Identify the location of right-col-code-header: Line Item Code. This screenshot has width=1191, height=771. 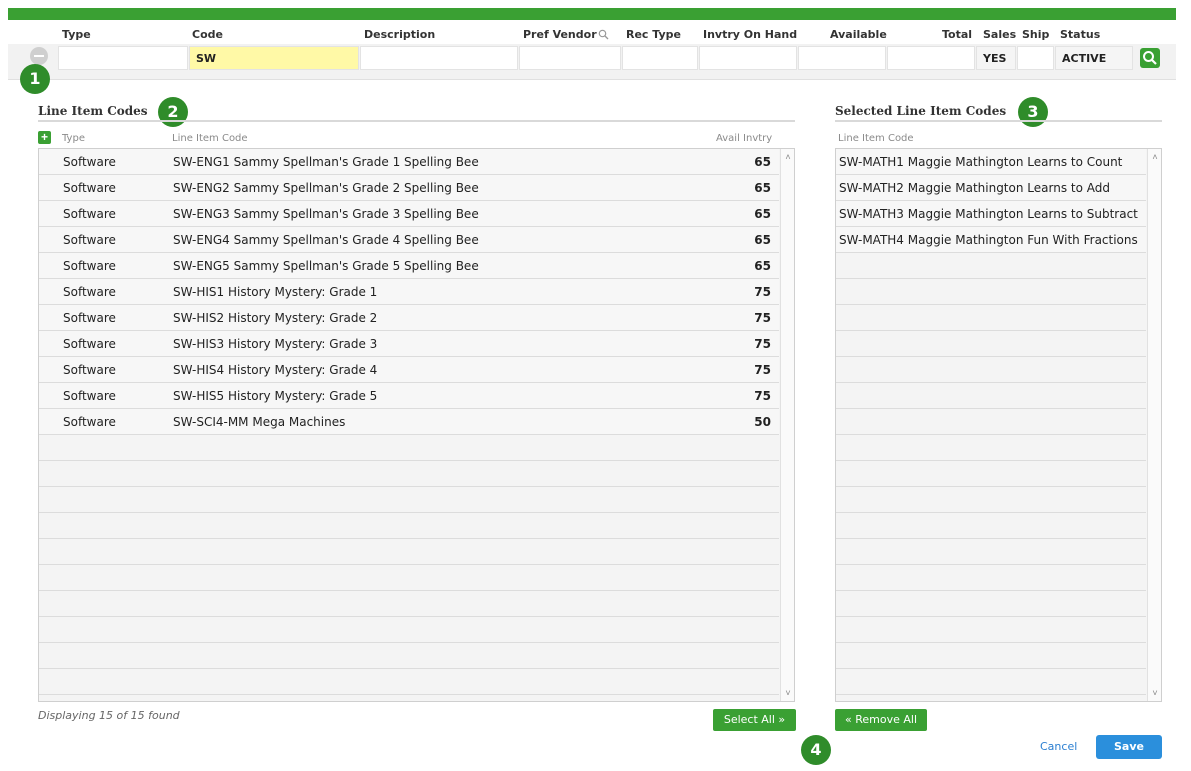
(876, 138).